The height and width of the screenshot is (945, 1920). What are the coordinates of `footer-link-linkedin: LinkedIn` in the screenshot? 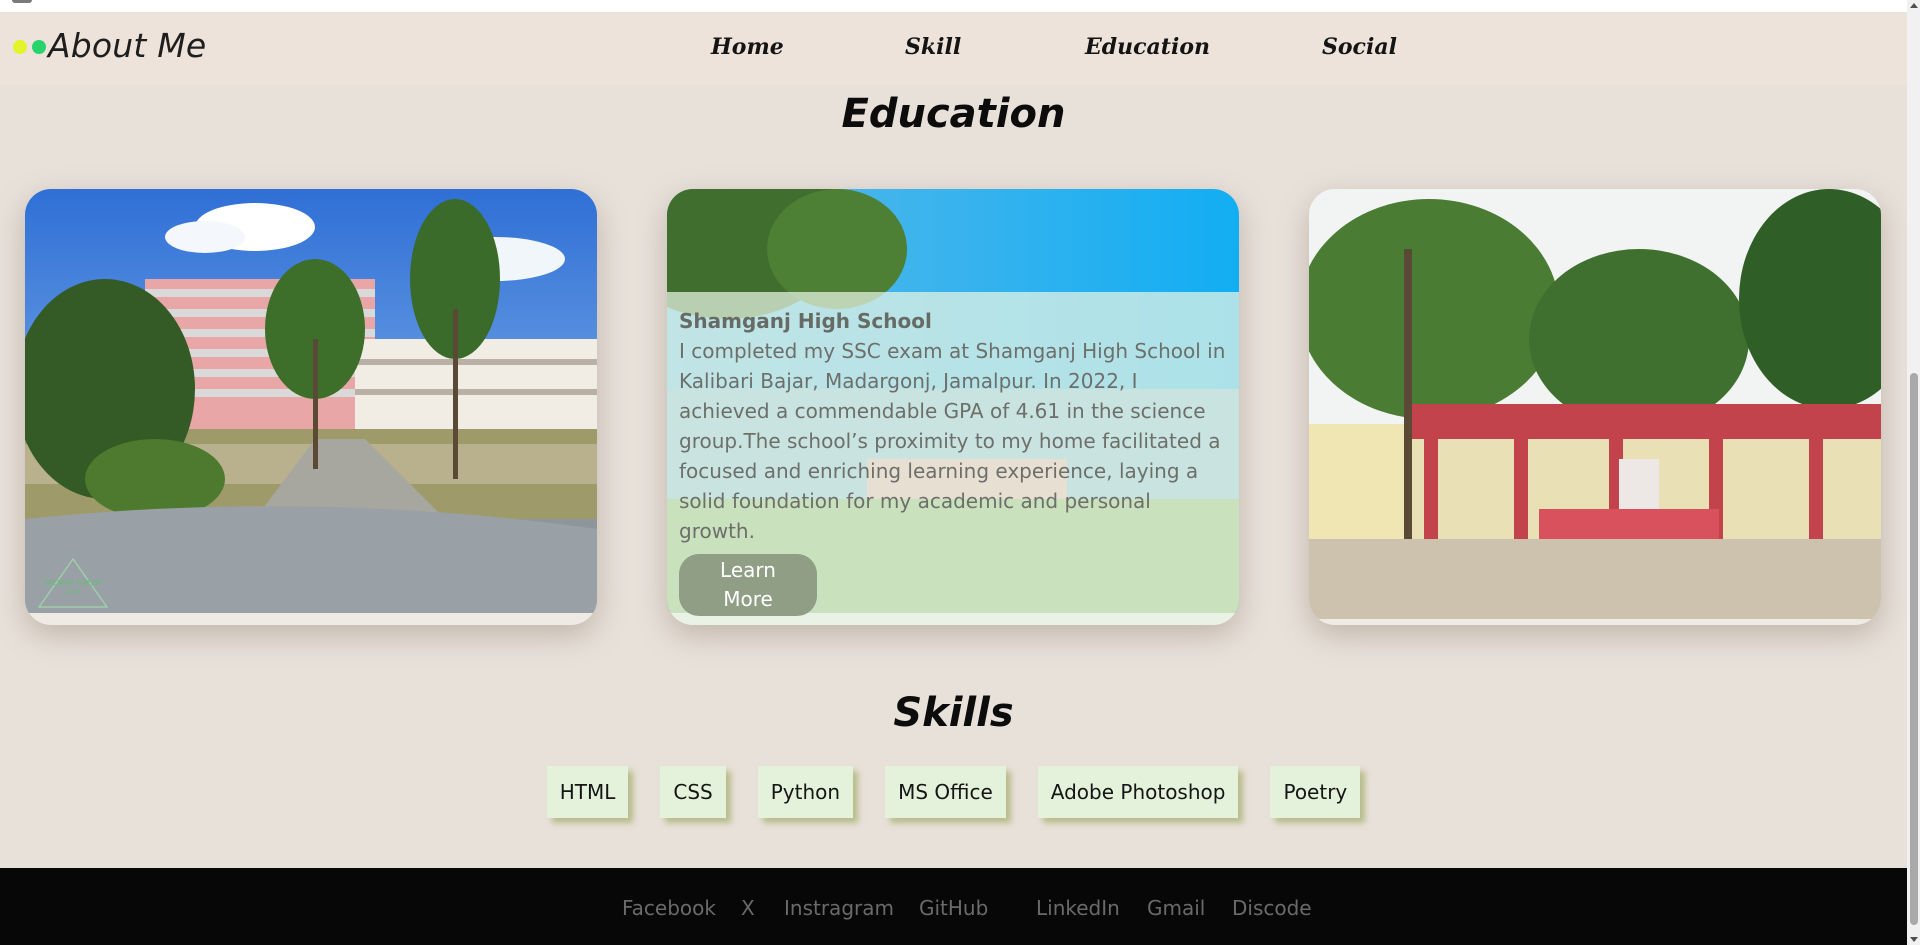 It's located at (1078, 908).